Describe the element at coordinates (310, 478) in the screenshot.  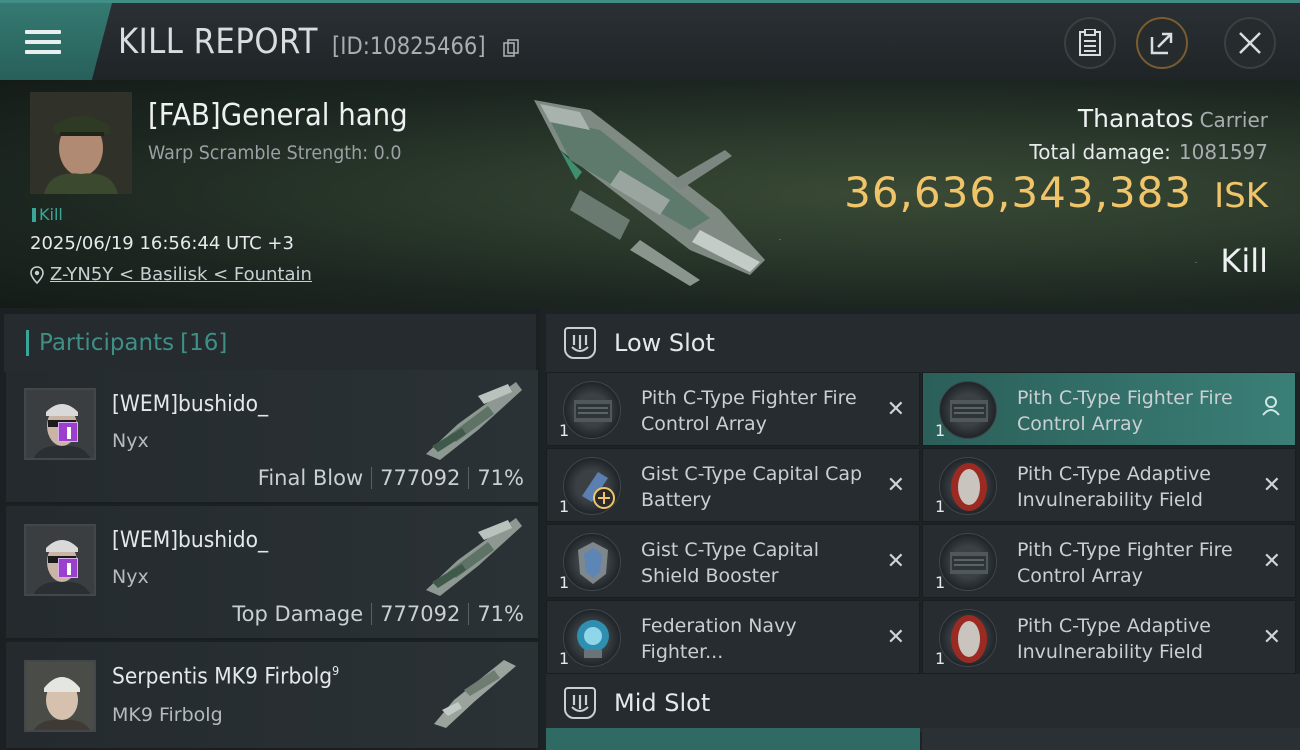
I see `participant-role: Final Blow` at that location.